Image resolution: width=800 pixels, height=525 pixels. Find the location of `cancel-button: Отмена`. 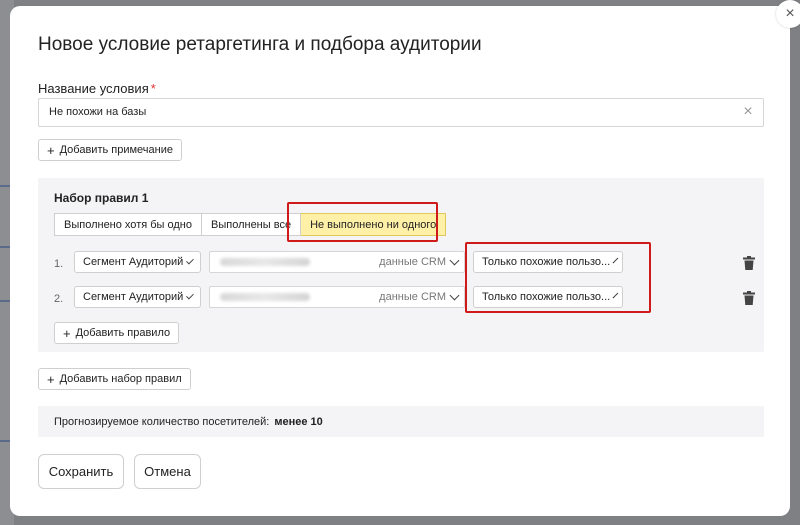

cancel-button: Отмена is located at coordinates (167, 471).